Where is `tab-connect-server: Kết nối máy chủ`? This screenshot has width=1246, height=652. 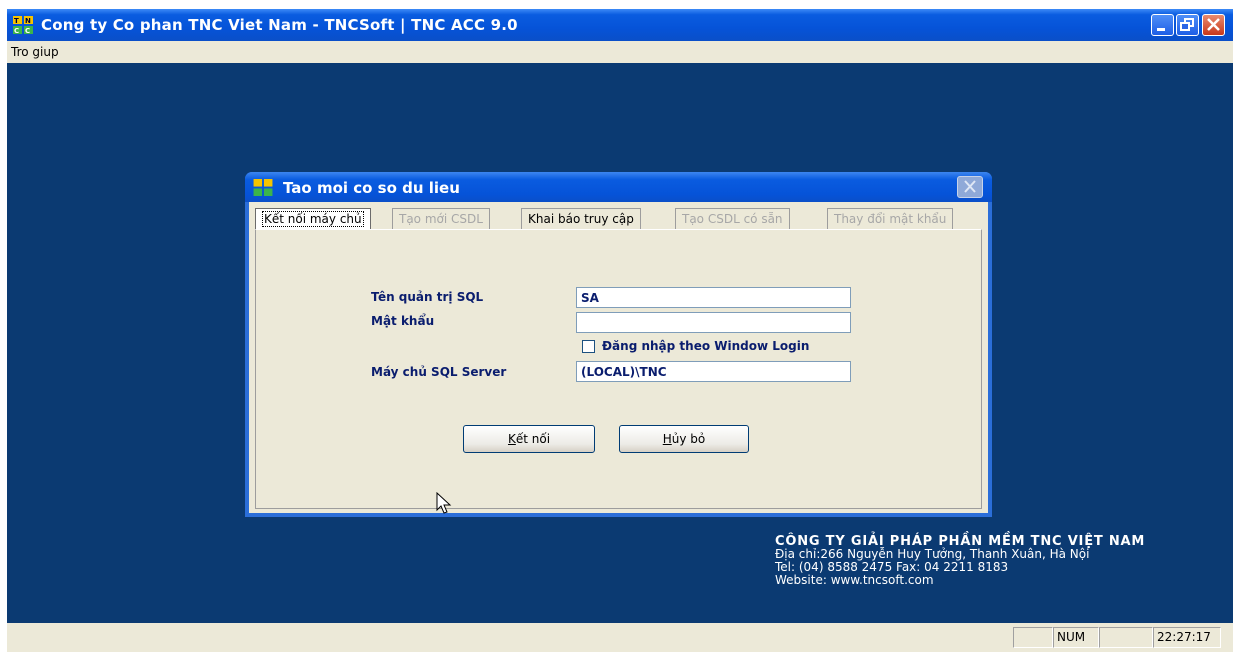 tab-connect-server: Kết nối máy chủ is located at coordinates (313, 218).